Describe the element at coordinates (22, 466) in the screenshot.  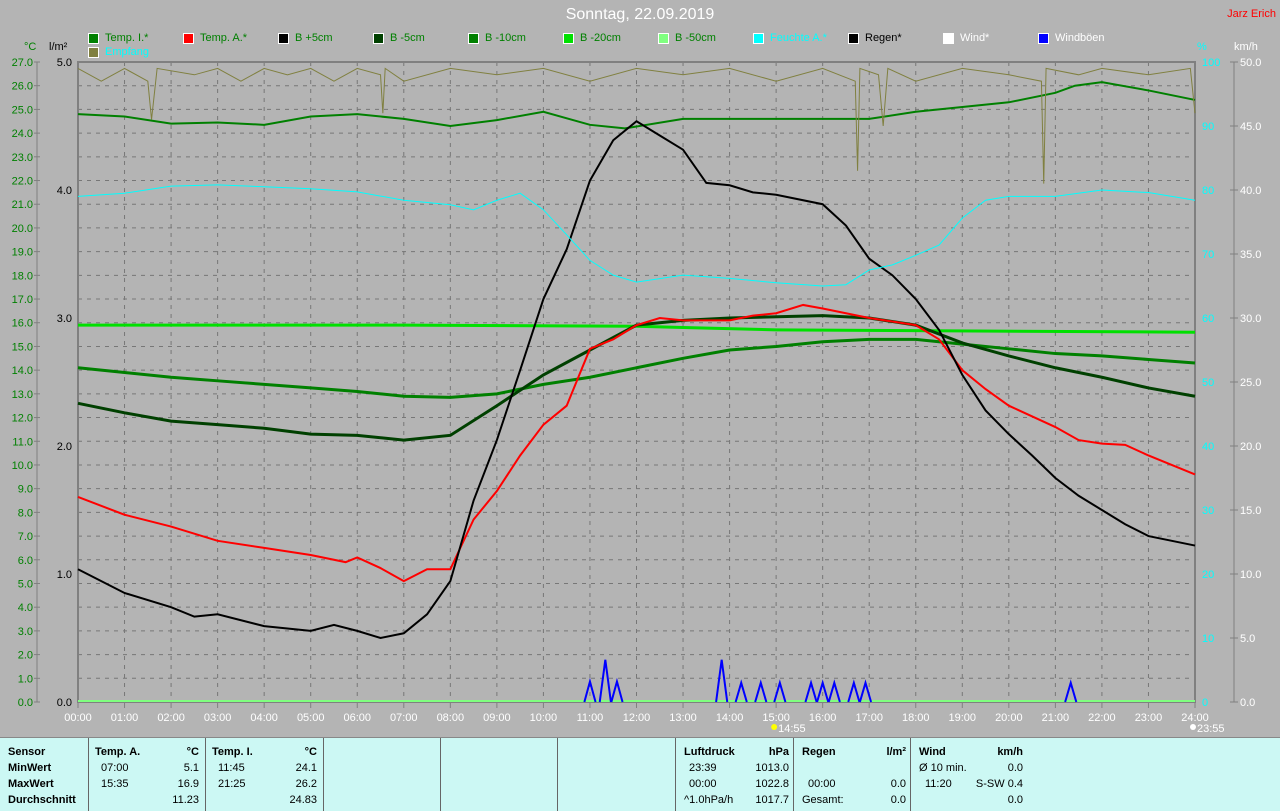
I see `temp-tick-label: 10.0` at that location.